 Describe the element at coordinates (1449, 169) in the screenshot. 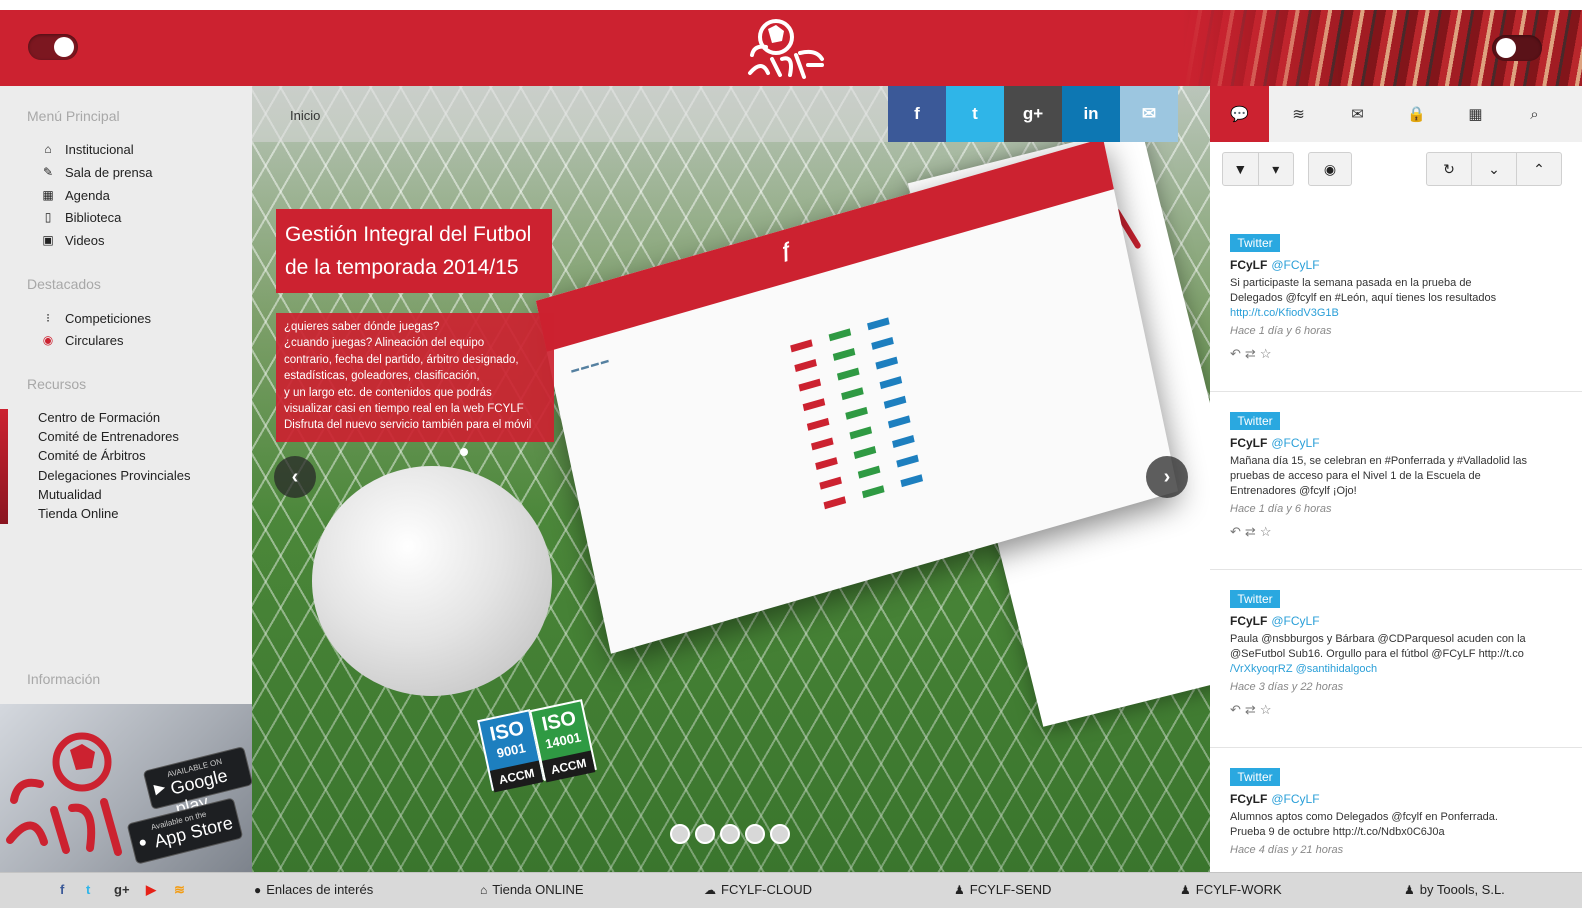

I see `refresh-icon: ↻` at that location.